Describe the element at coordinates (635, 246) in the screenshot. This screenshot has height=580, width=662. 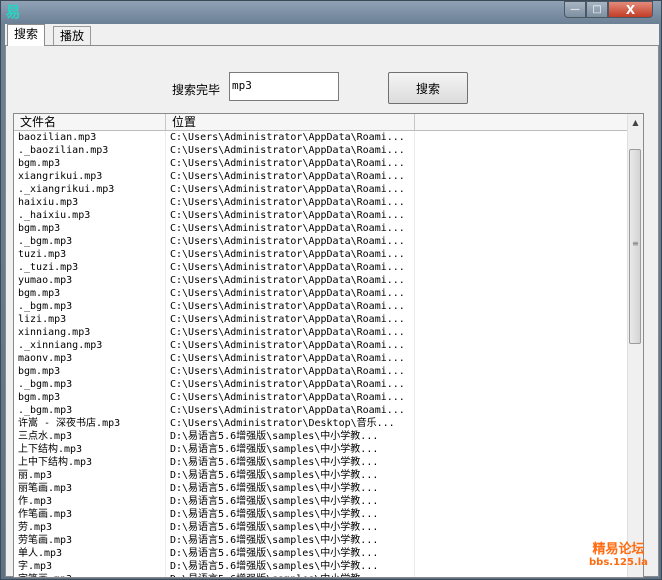
I see `scroll-thumb: ≡` at that location.